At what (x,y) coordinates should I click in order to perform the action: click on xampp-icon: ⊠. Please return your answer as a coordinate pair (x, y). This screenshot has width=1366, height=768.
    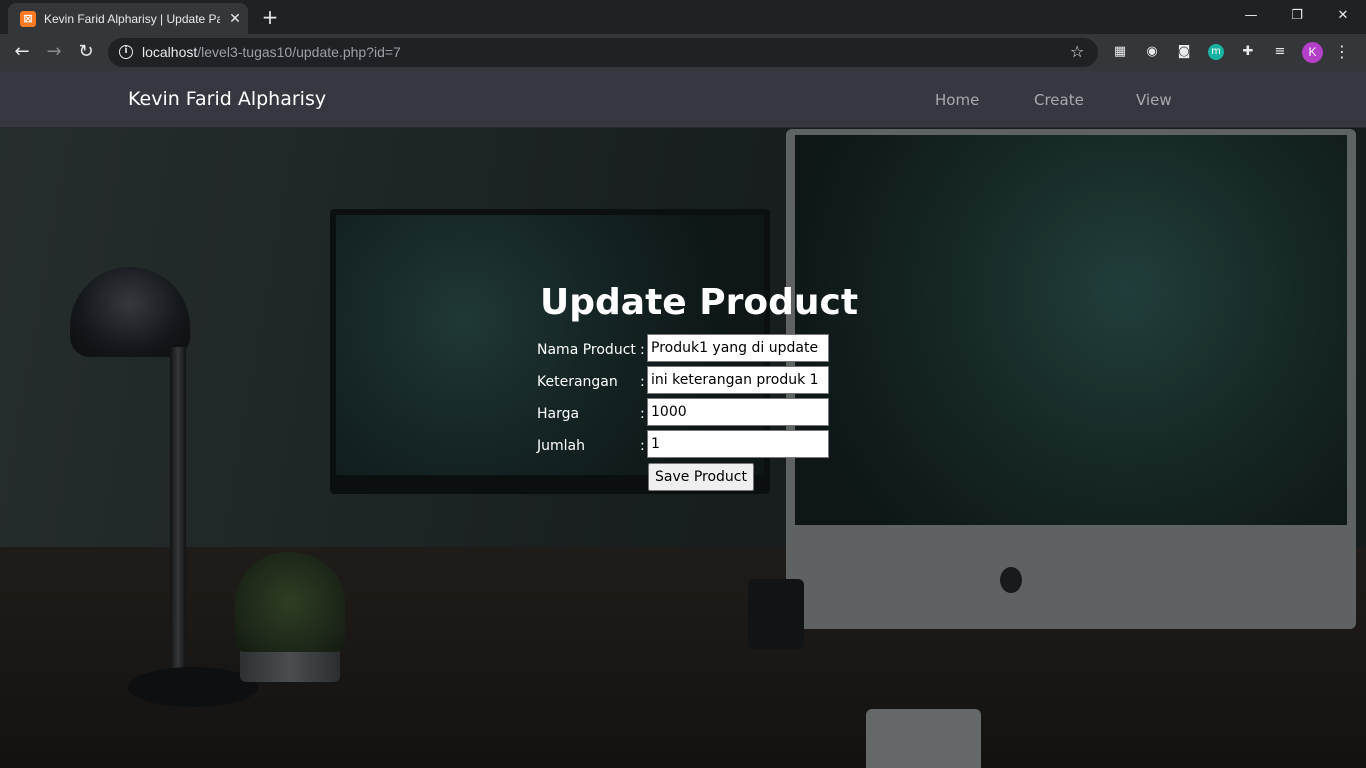
    Looking at the image, I should click on (28, 19).